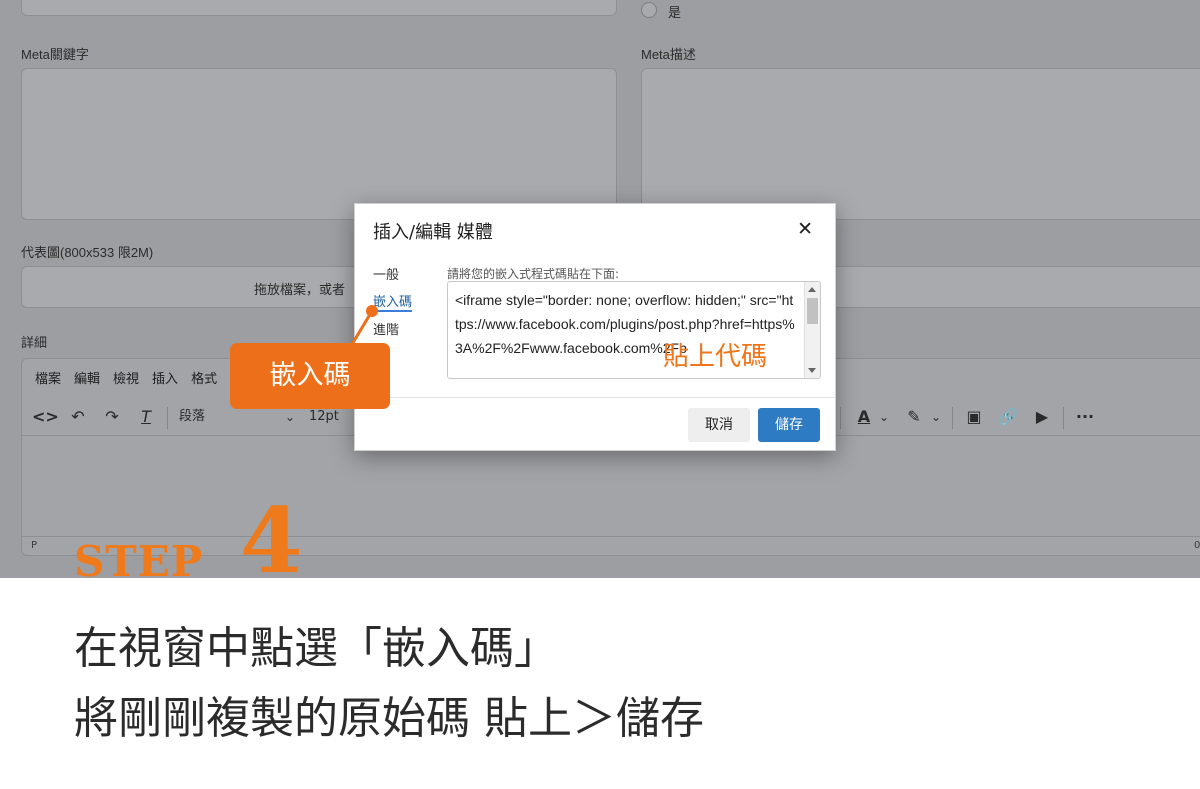 The image size is (1200, 789). Describe the element at coordinates (389, 718) in the screenshot. I see `caption-line-2: 將剛剛複製的原始碼 貼上＞儲存` at that location.